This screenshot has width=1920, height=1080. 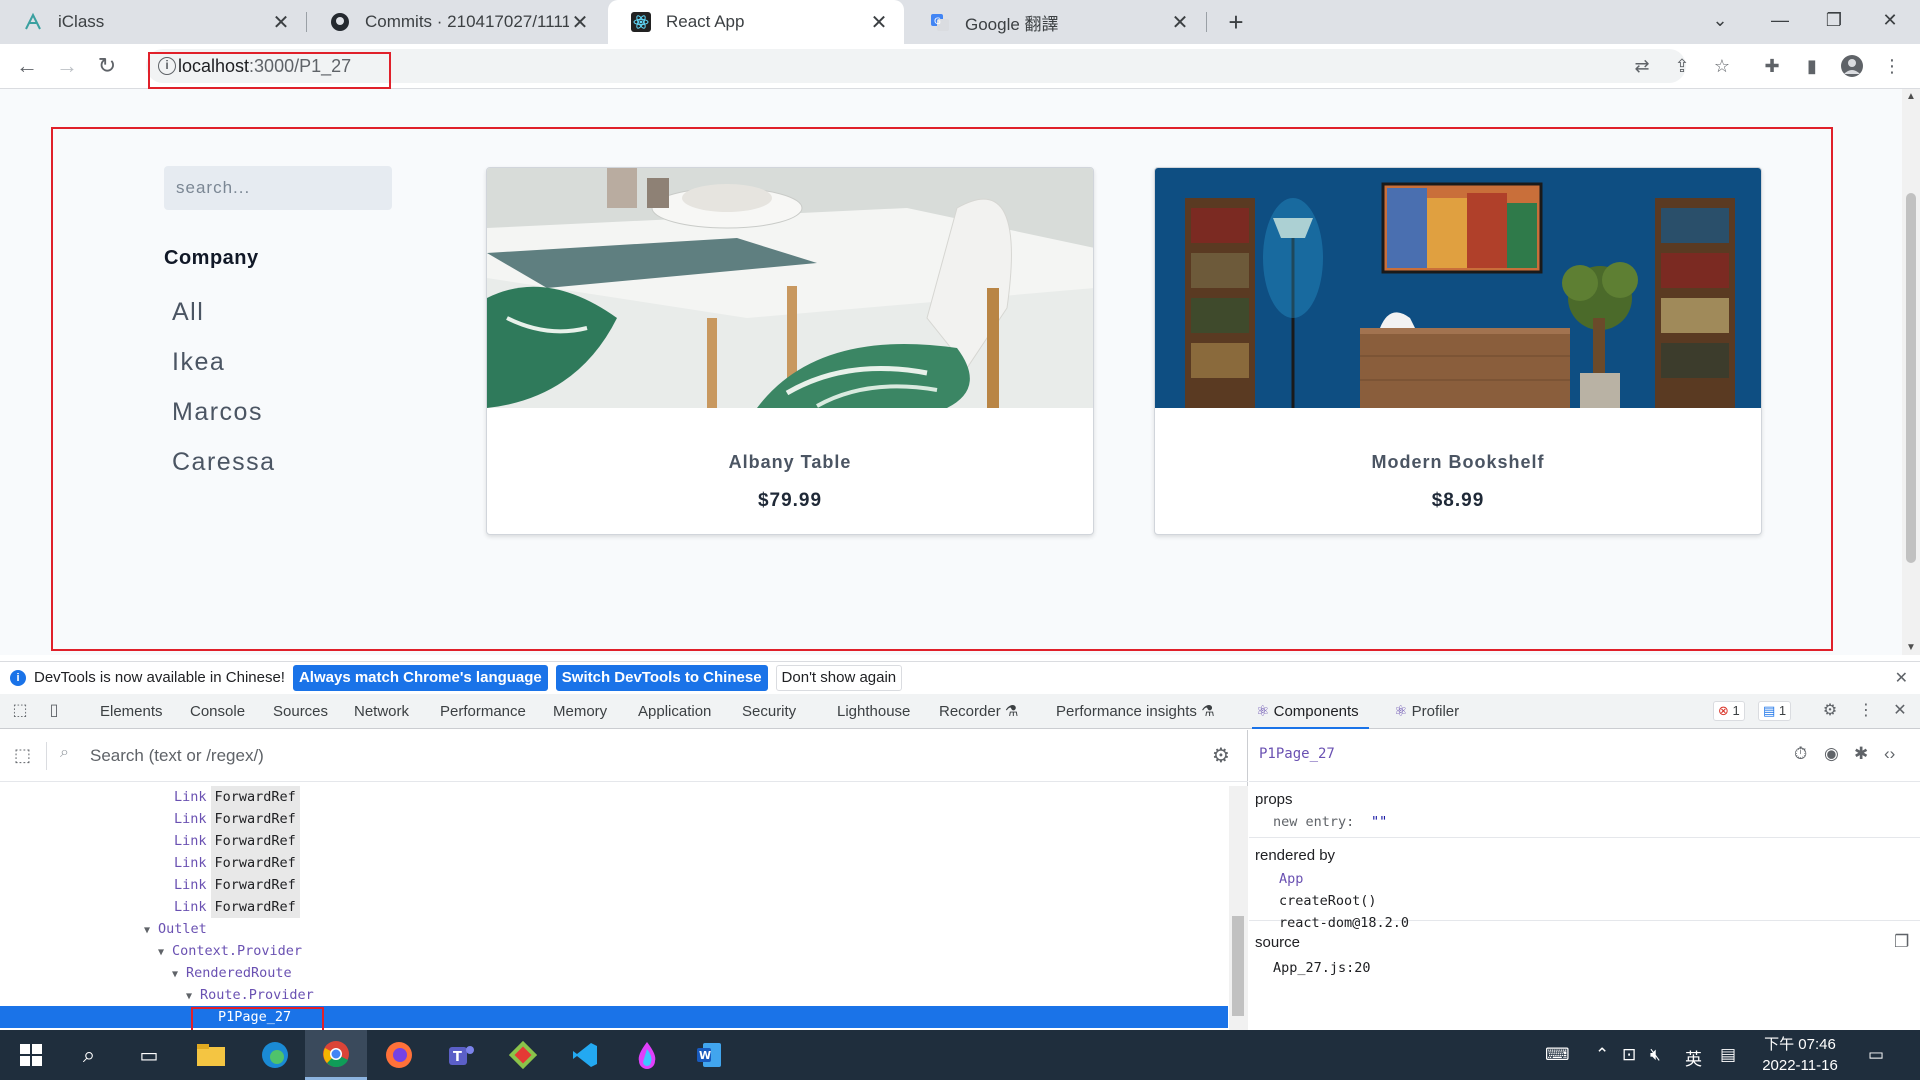 I want to click on firefox-icon, so click(x=399, y=1055).